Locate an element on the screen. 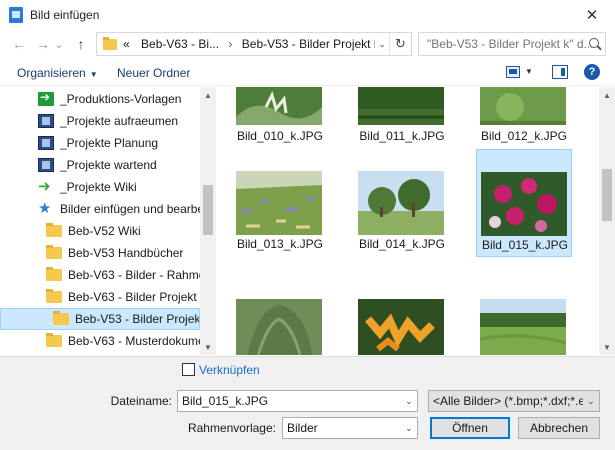 Image resolution: width=615 pixels, height=450 pixels. file-tile: Bild_011_k.JPG is located at coordinates (402, 117).